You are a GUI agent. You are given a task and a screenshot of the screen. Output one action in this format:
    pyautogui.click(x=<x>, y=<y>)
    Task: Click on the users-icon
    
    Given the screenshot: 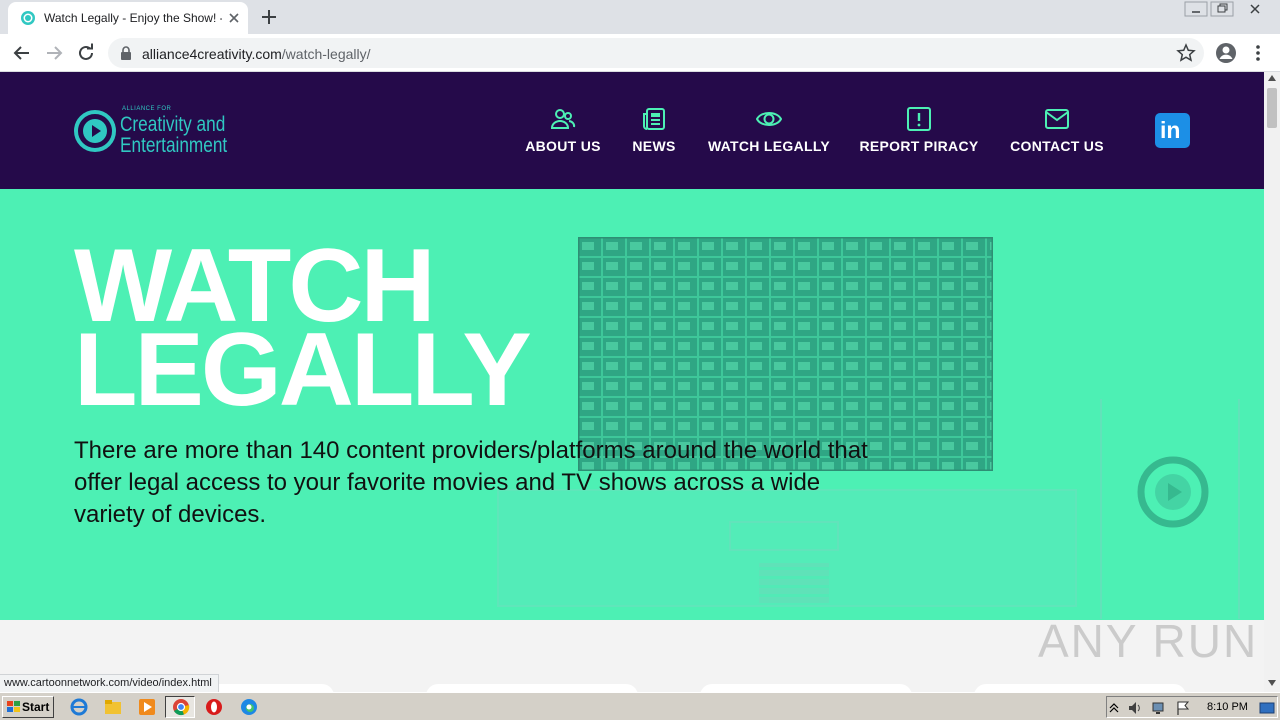 What is the action you would take?
    pyautogui.click(x=563, y=119)
    